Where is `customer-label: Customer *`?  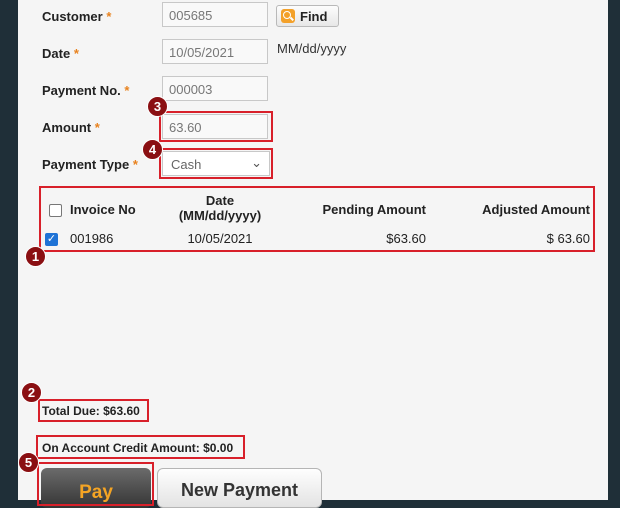 customer-label: Customer * is located at coordinates (77, 16).